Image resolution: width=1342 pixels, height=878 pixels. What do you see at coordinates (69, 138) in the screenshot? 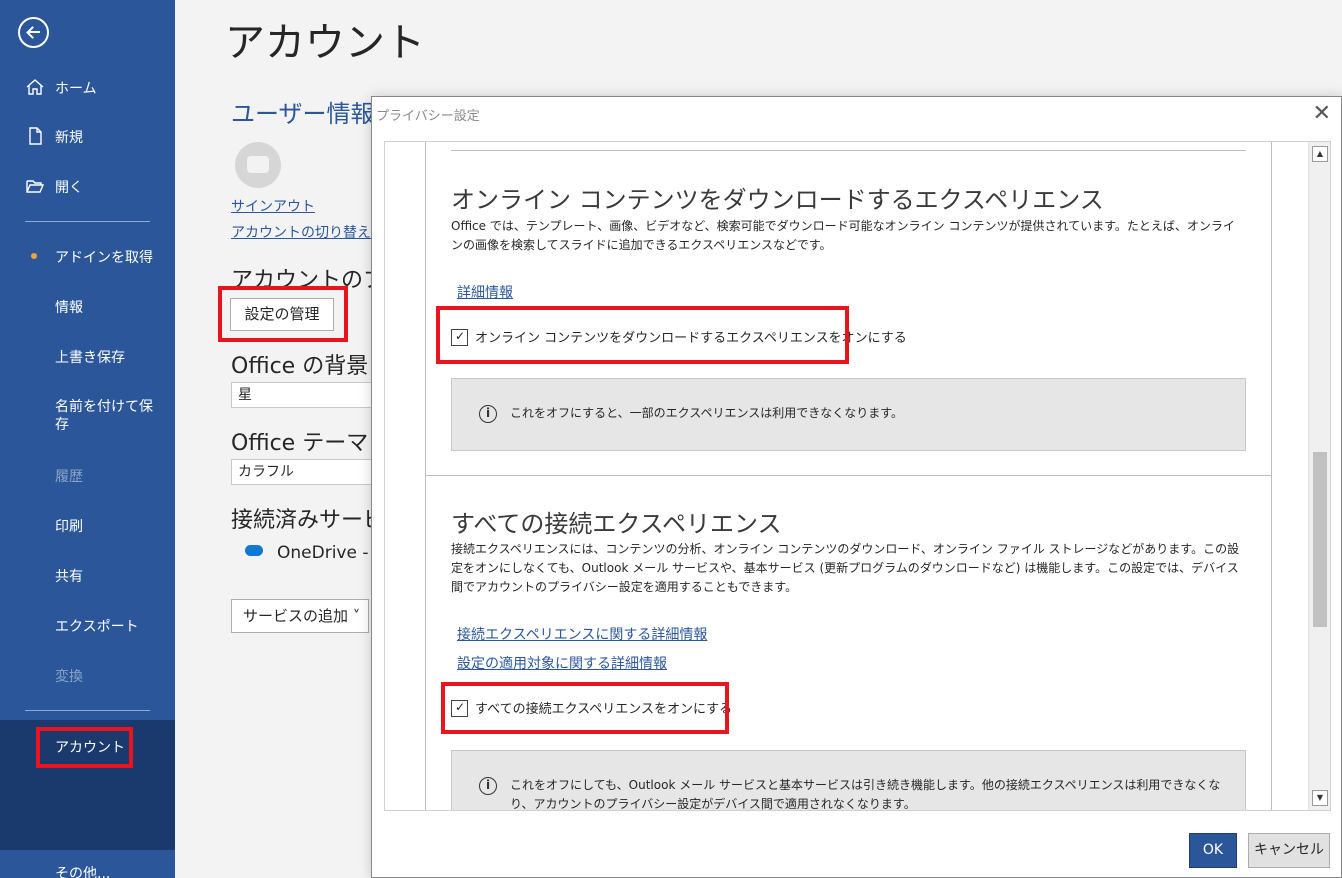
I see `sidebar-item-label: 新規` at bounding box center [69, 138].